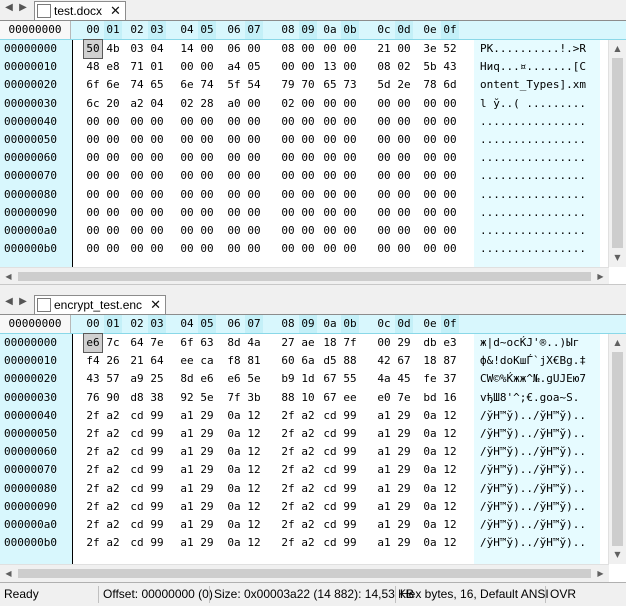 The image size is (626, 606). Describe the element at coordinates (207, 104) in the screenshot. I see `hex-byte: 28` at that location.